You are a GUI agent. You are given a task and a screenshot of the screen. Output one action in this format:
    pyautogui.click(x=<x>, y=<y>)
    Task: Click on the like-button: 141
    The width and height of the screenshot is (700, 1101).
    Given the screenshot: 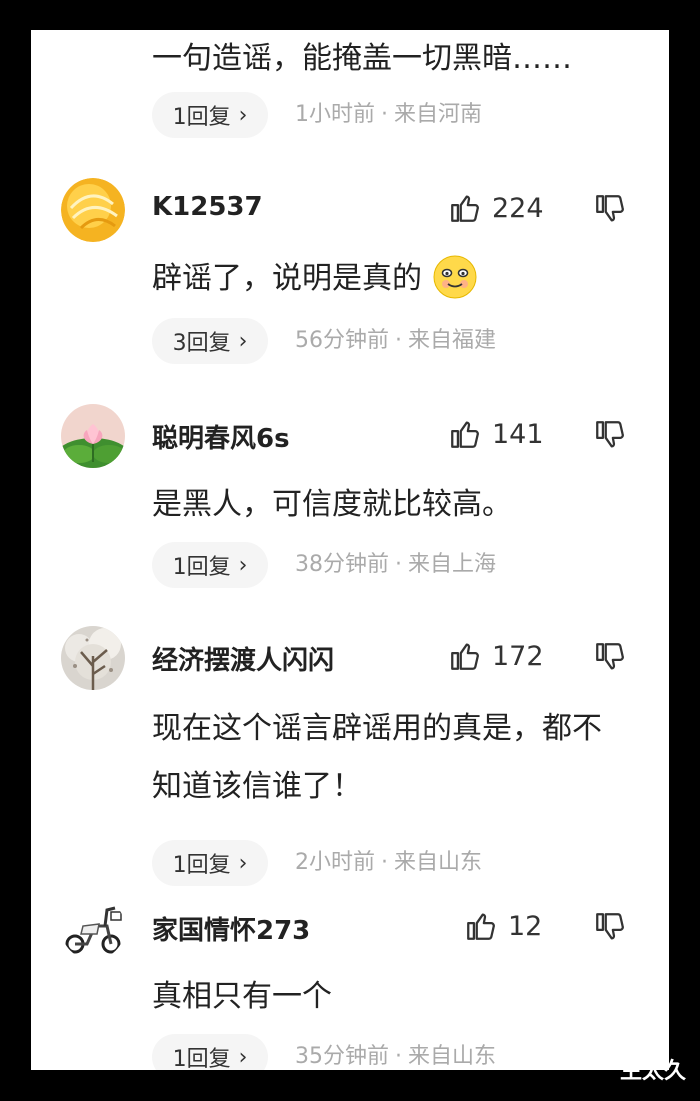 What is the action you would take?
    pyautogui.click(x=523, y=434)
    